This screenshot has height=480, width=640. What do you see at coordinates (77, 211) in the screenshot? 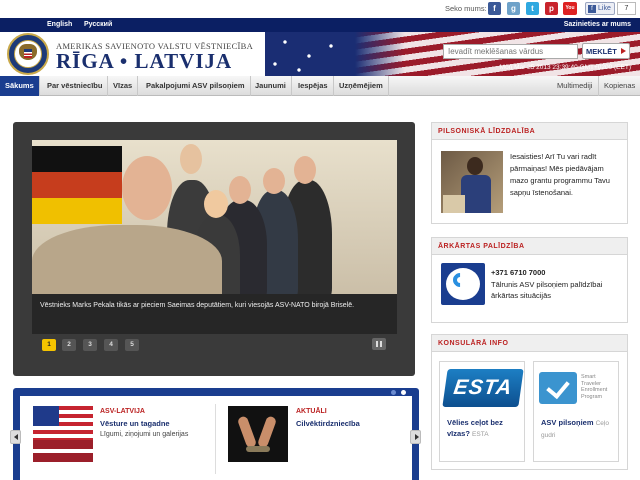
I see `backdrop-yellow` at bounding box center [77, 211].